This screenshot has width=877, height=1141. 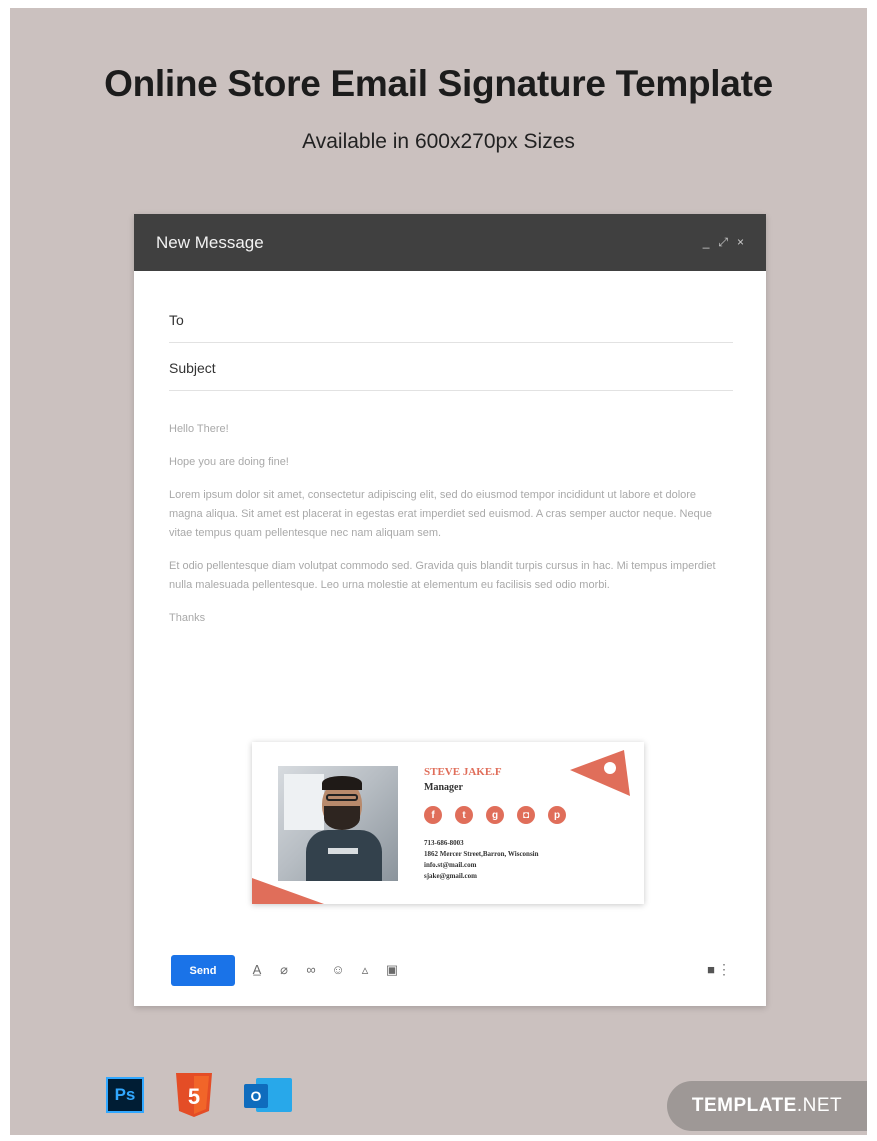 I want to click on signature-role: Manager, so click(x=443, y=787).